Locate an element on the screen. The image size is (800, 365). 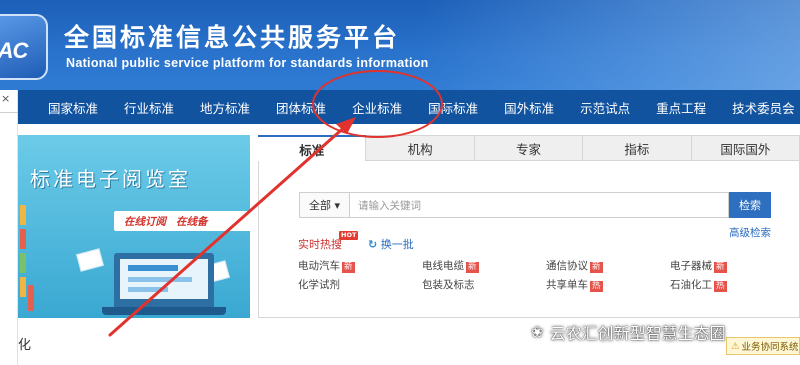
hot-keyword: 电线电缆新 is located at coordinates (450, 265).